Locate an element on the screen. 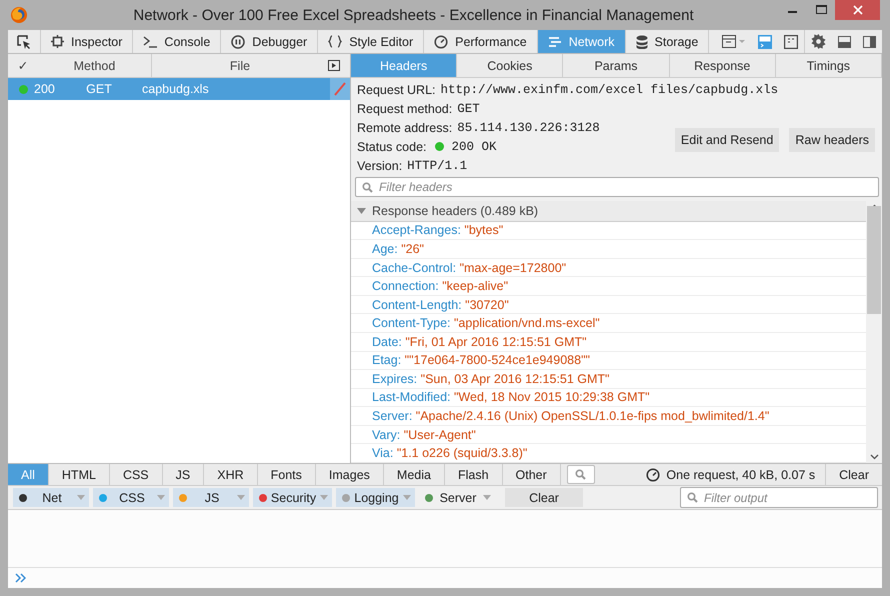  log-filter-button: JS is located at coordinates (211, 497).